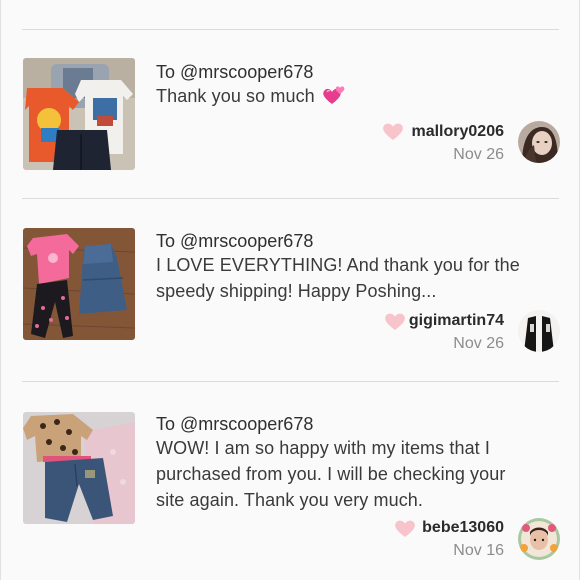  Describe the element at coordinates (235, 96) in the screenshot. I see `review-message-text: Thank you so much` at that location.